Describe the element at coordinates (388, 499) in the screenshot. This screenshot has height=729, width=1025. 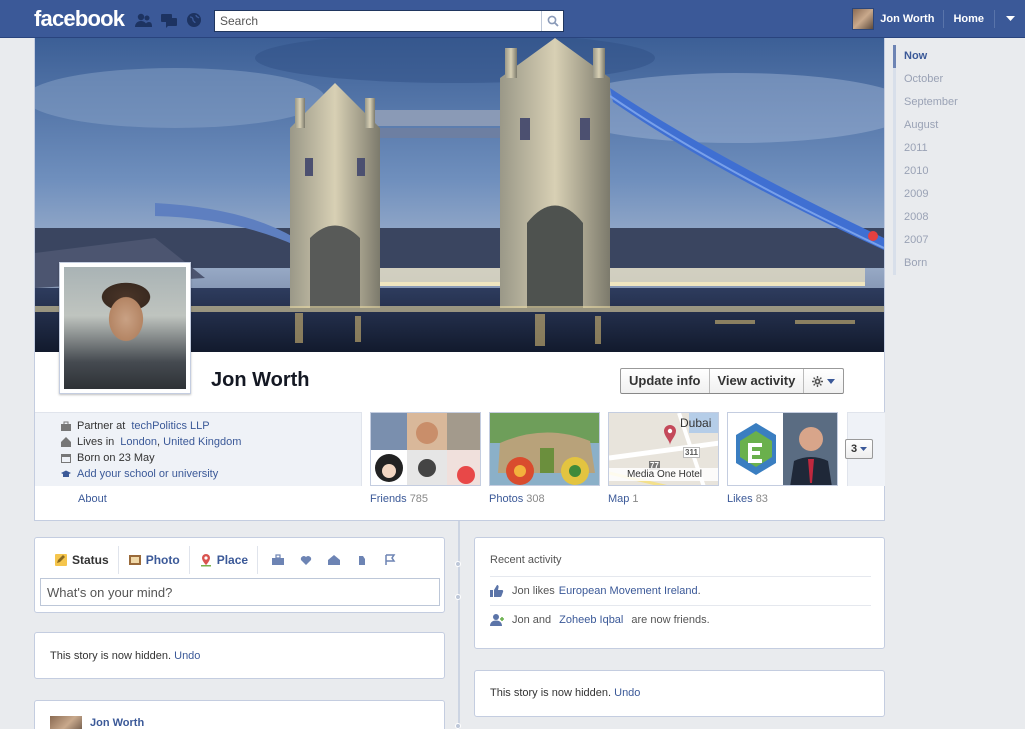
I see `friends-label: Friends` at that location.